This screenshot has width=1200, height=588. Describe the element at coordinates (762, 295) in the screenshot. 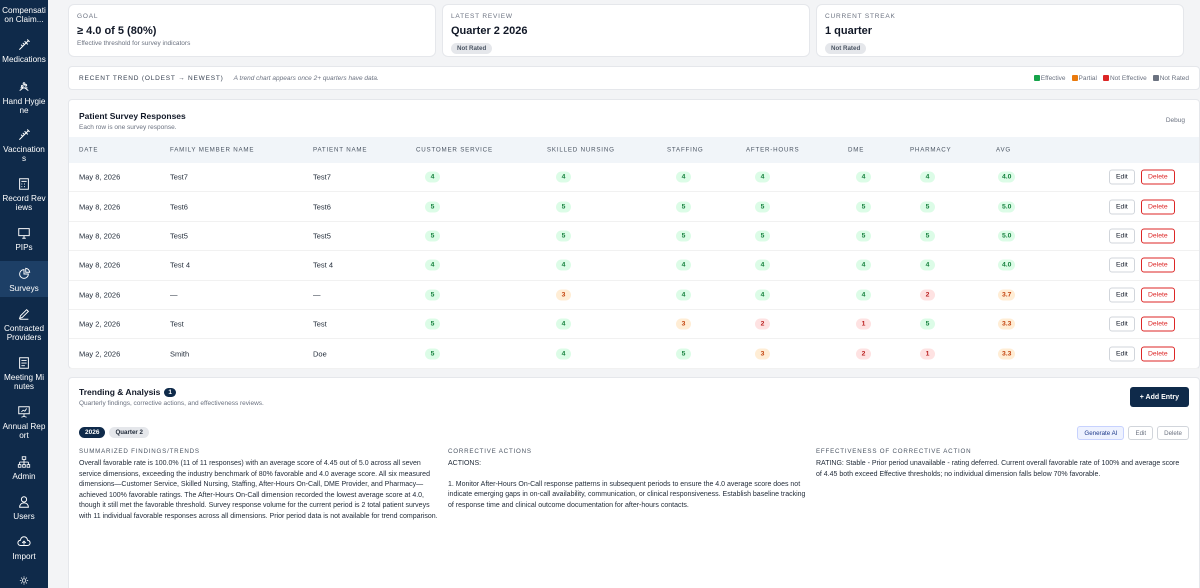

I see `score-badge-after-hours: 4` at that location.